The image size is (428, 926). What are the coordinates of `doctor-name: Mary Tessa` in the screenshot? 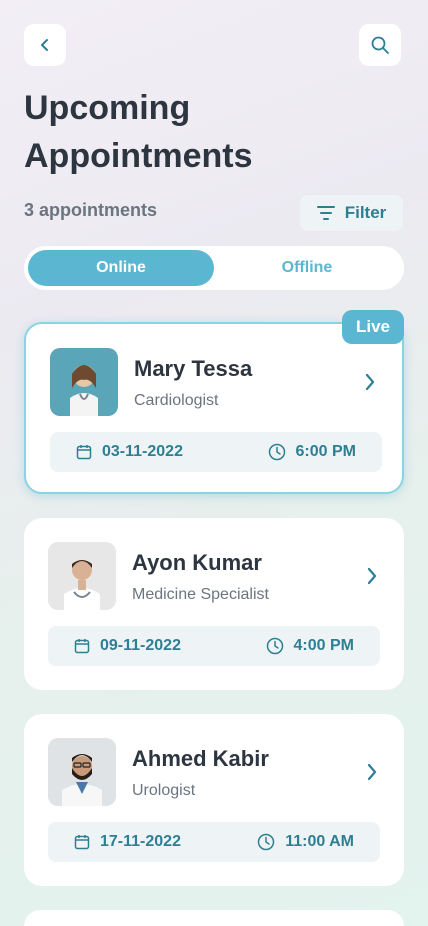 It's located at (193, 368).